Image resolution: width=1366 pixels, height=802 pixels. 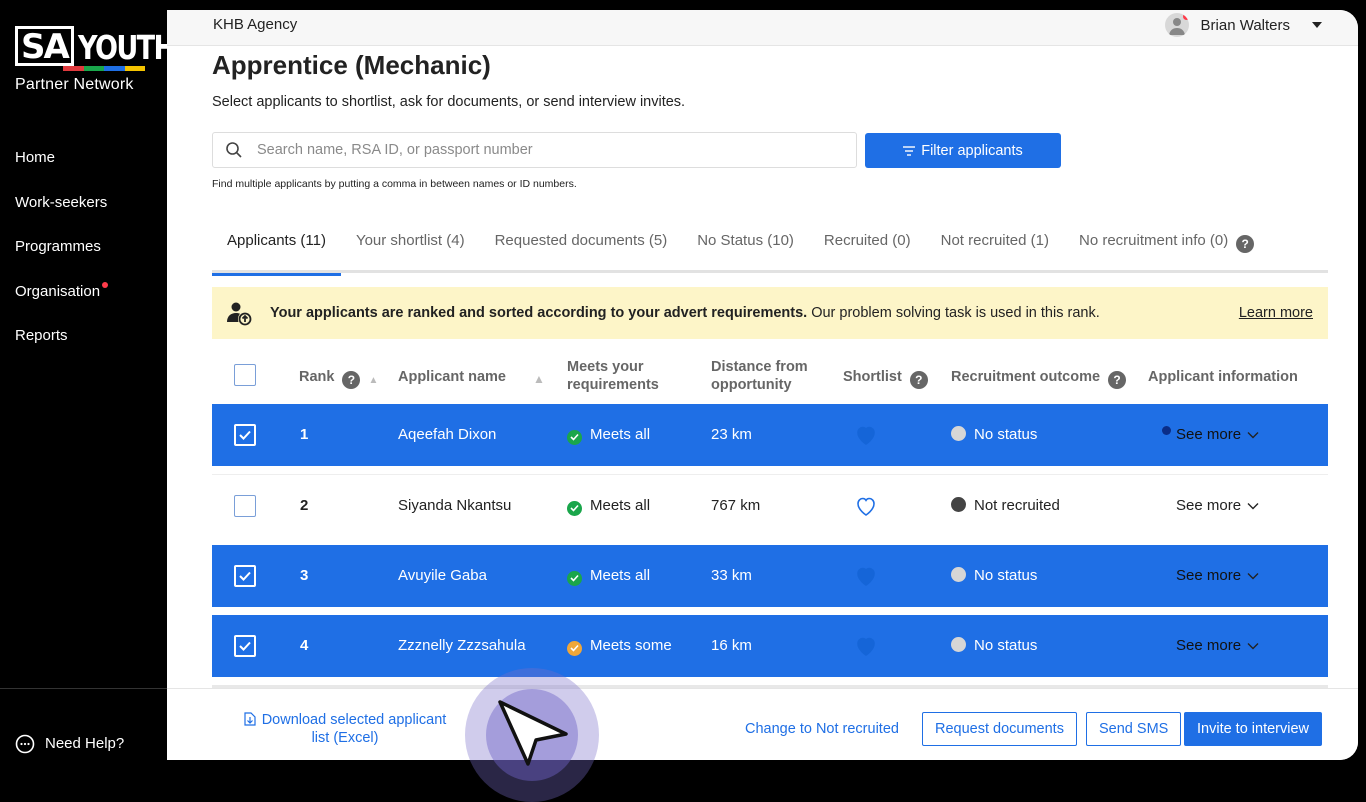 What do you see at coordinates (95, 60) in the screenshot?
I see `logo: SA YOUTH Partner Network` at bounding box center [95, 60].